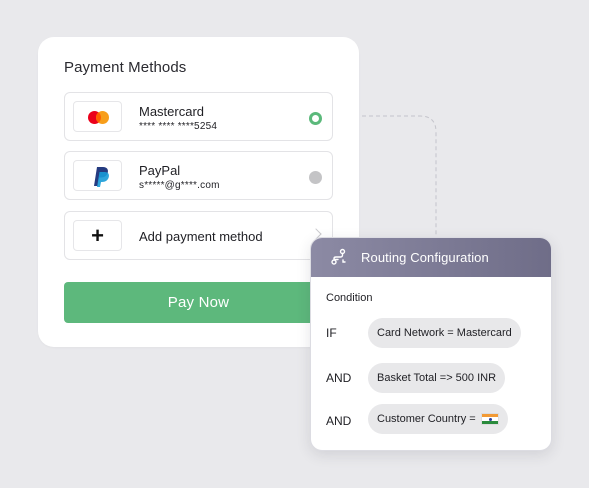  What do you see at coordinates (97, 116) in the screenshot?
I see `mastercard-logo-icon` at bounding box center [97, 116].